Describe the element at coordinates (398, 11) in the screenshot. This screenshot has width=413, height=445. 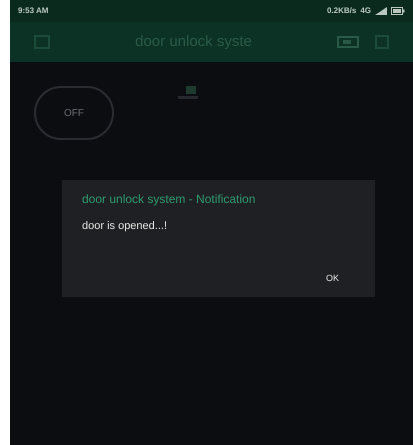
I see `battery-icon` at that location.